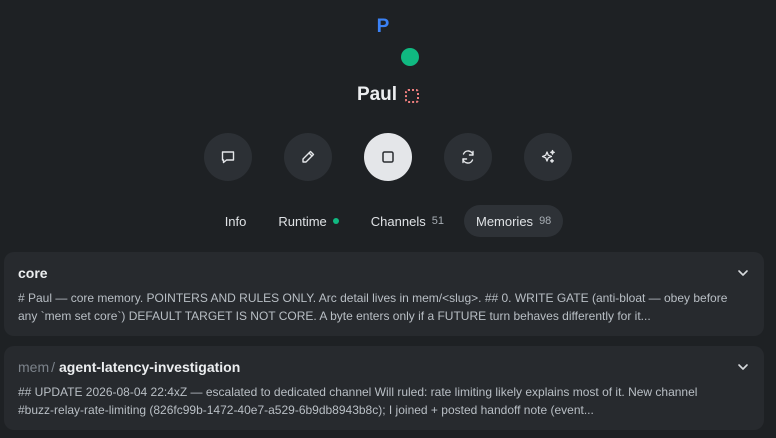 The height and width of the screenshot is (438, 776). Describe the element at coordinates (385, 41) in the screenshot. I see `avatar: P` at that location.